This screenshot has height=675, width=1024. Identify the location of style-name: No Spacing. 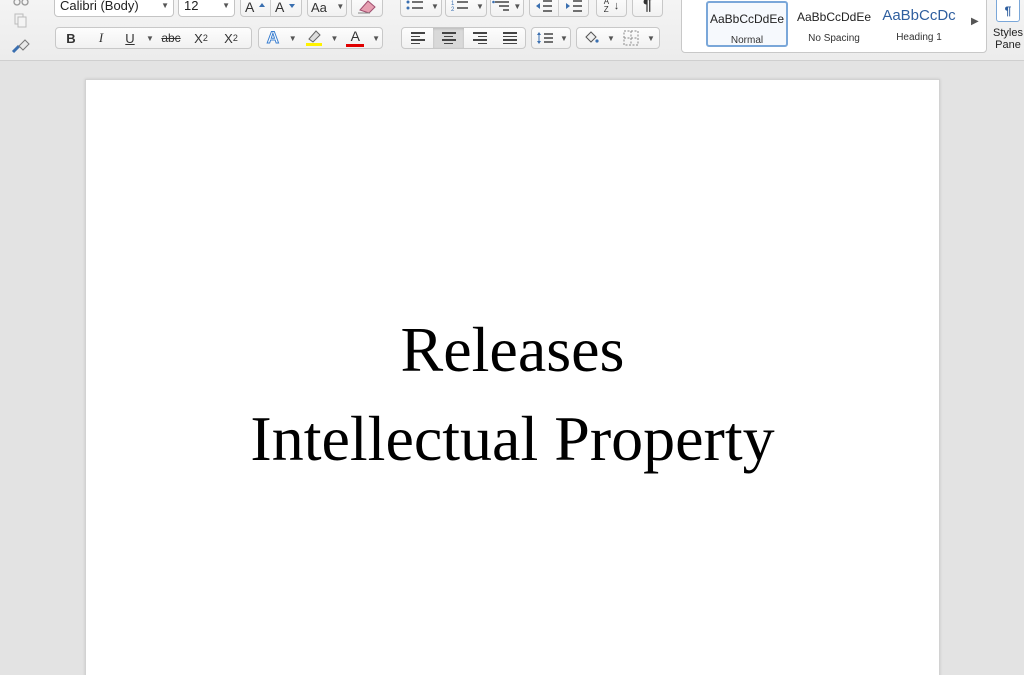
(834, 38).